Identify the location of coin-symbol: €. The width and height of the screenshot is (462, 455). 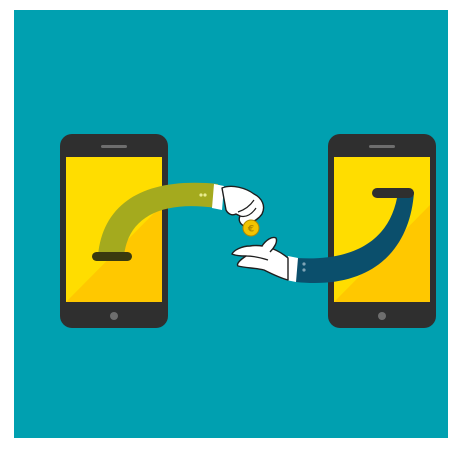
(250, 230).